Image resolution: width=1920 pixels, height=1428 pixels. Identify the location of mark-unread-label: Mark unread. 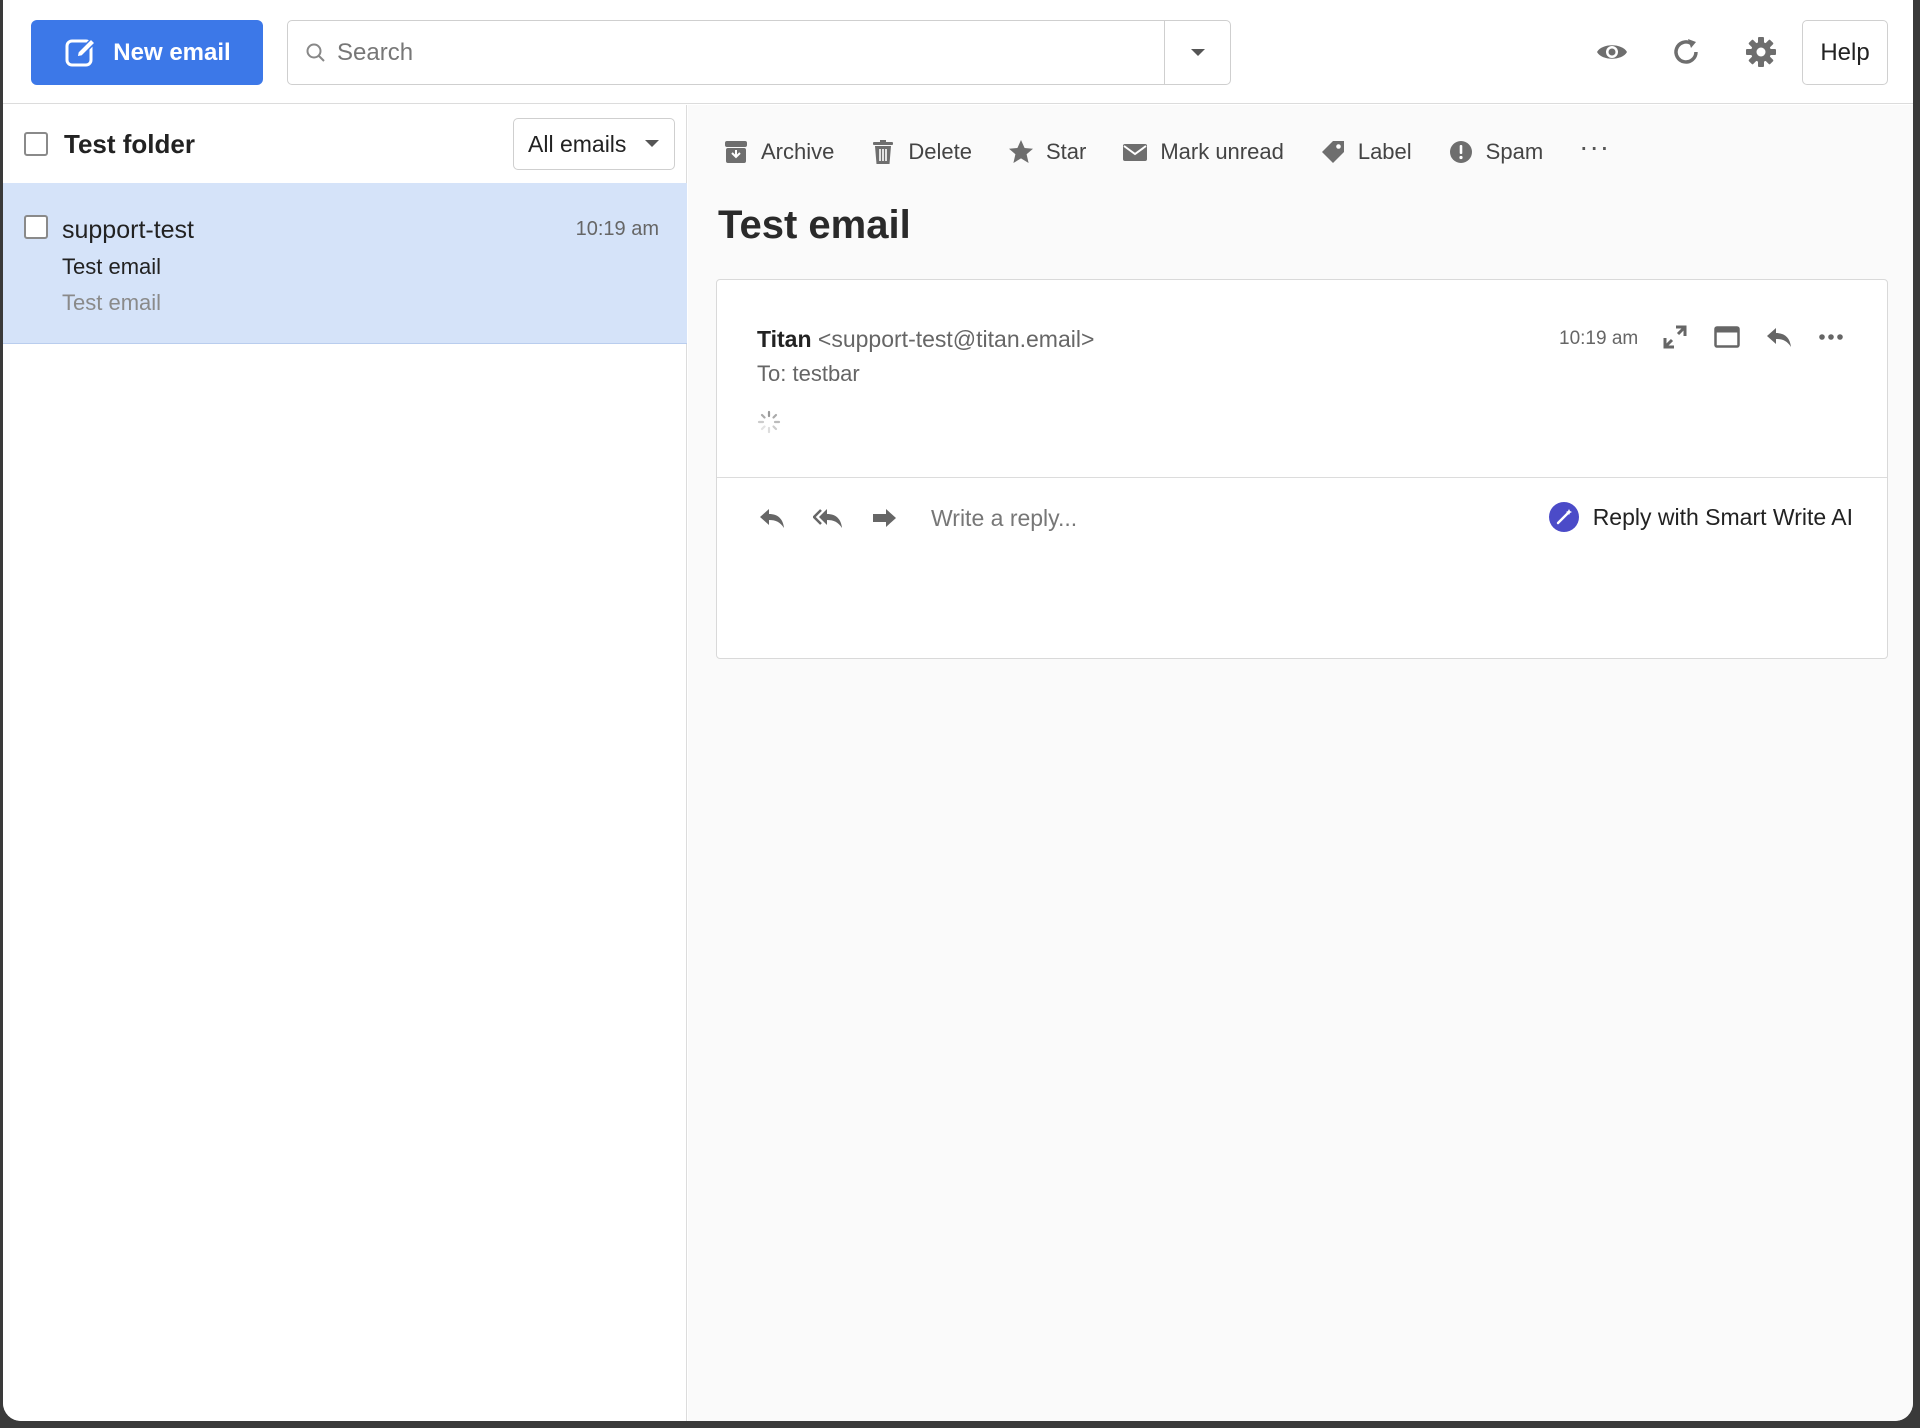
(1222, 151).